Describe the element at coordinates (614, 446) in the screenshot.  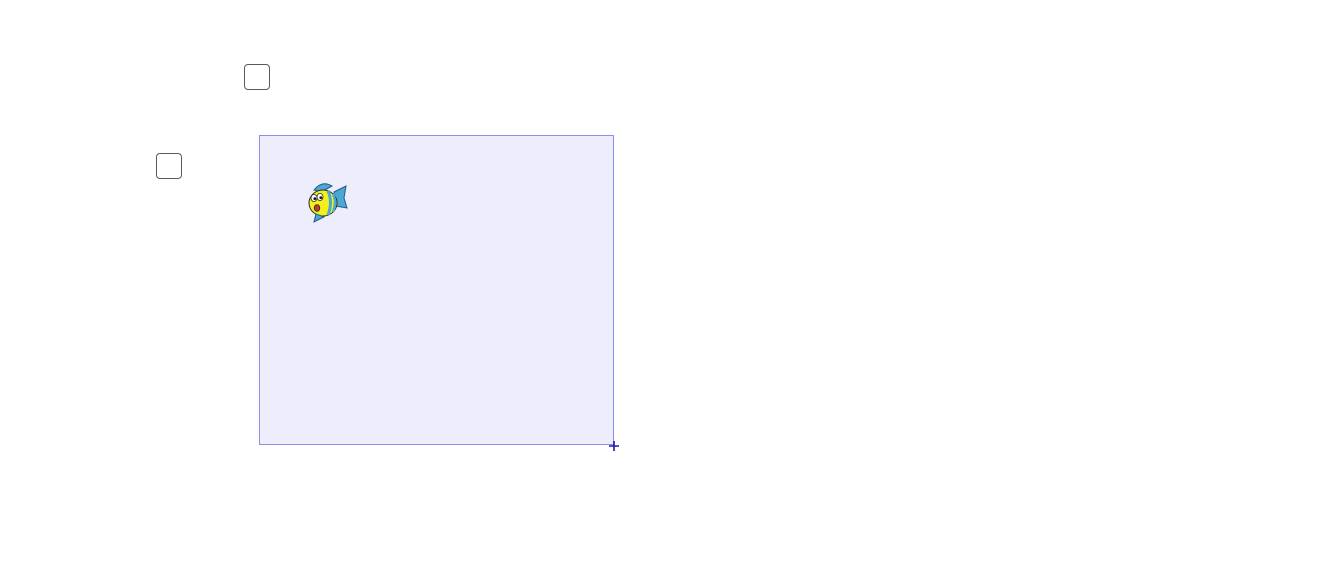
I see `corner-point` at that location.